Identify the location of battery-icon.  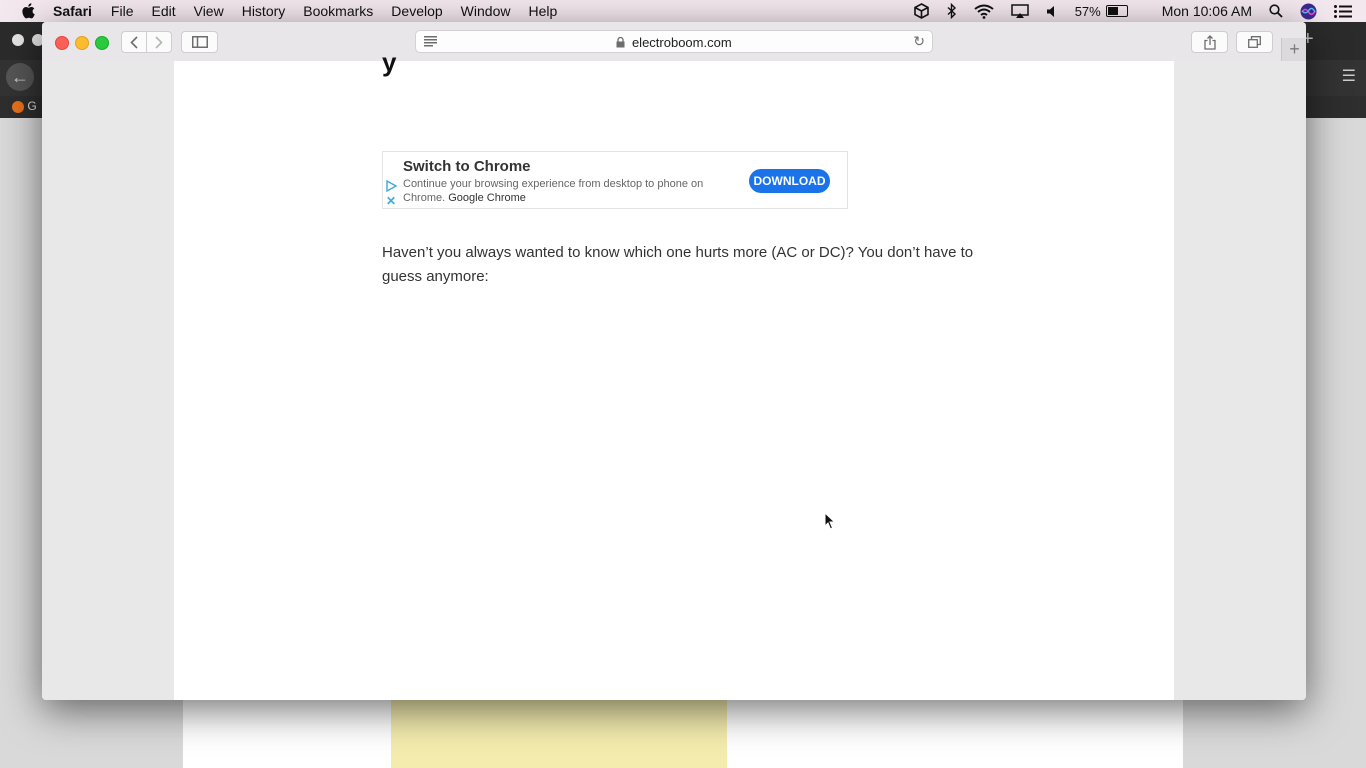
(1116, 11).